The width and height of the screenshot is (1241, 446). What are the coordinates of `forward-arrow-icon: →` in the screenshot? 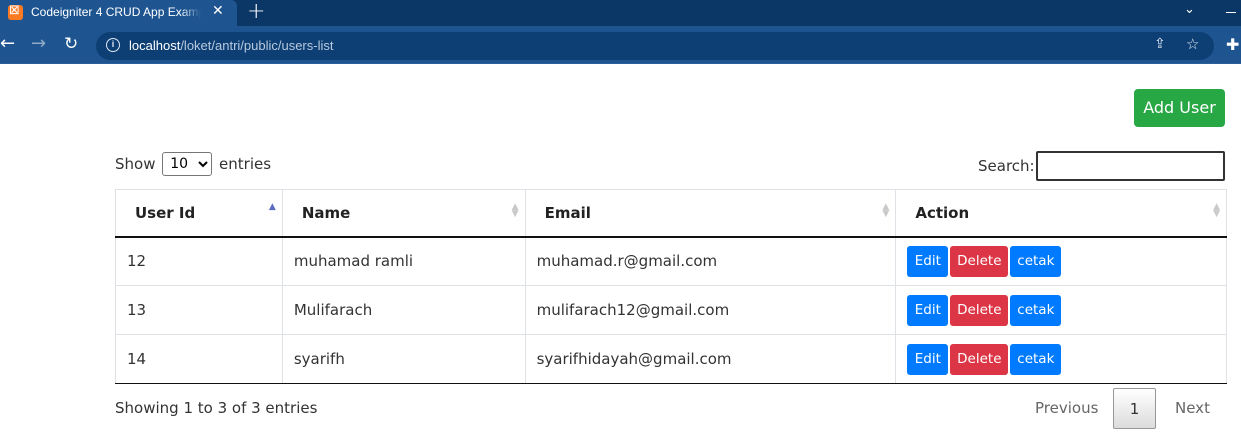 It's located at (38, 44).